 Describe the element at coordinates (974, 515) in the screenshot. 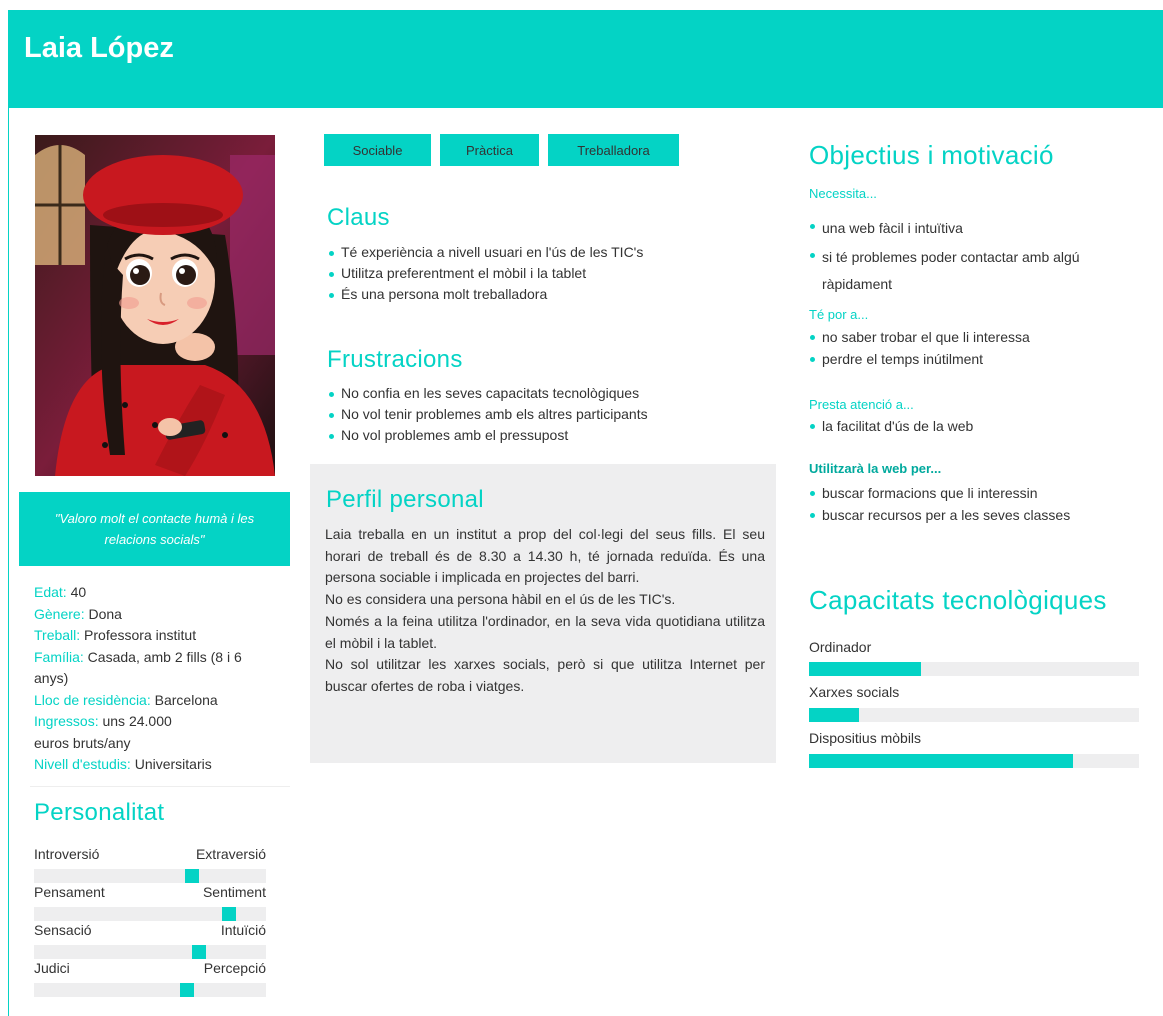

I see `list-item: buscar recursos per a les seves classes` at that location.